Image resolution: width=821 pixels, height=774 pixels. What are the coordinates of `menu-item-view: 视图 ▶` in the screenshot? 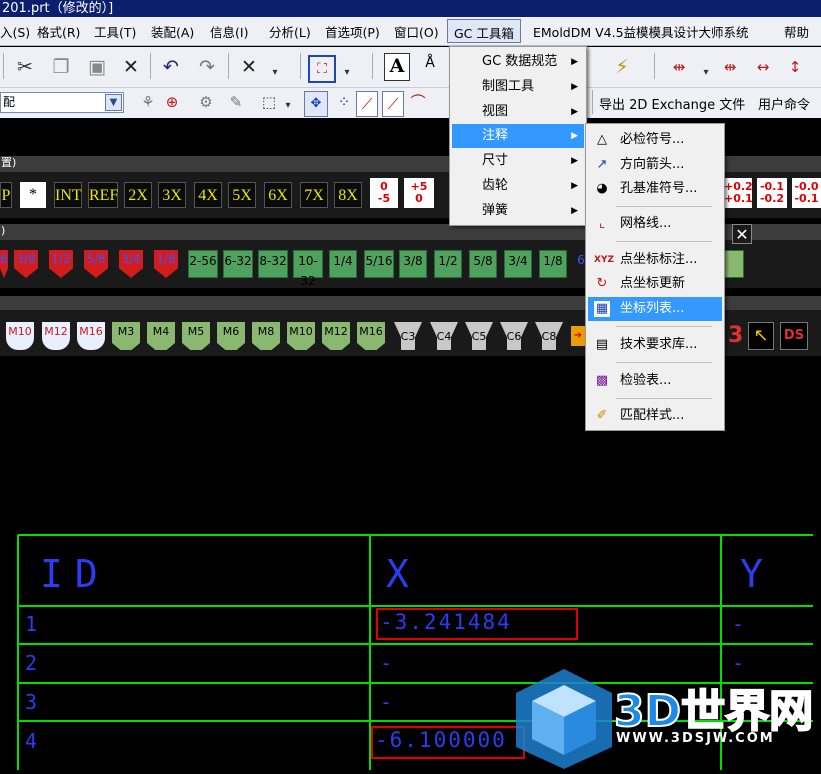 It's located at (518, 112).